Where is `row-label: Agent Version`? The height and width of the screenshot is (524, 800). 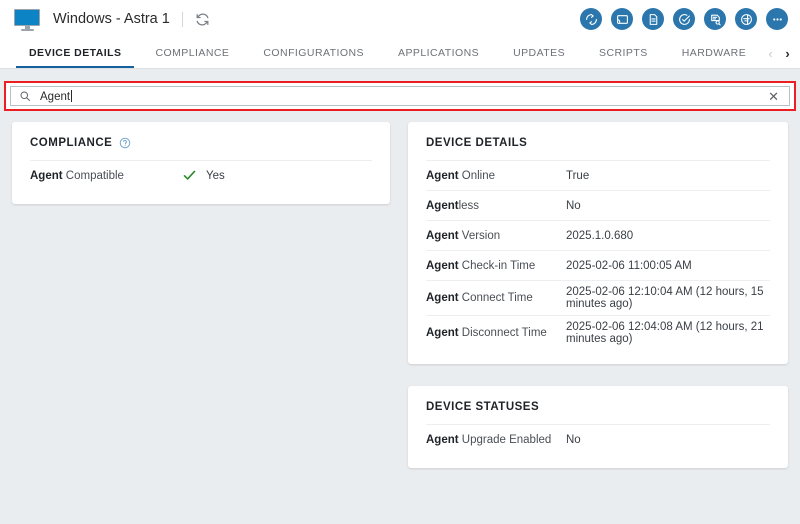 row-label: Agent Version is located at coordinates (496, 236).